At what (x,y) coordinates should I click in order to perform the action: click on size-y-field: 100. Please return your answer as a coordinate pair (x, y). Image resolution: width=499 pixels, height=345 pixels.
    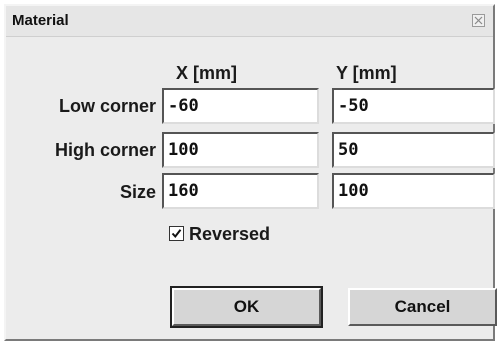
    Looking at the image, I should click on (413, 191).